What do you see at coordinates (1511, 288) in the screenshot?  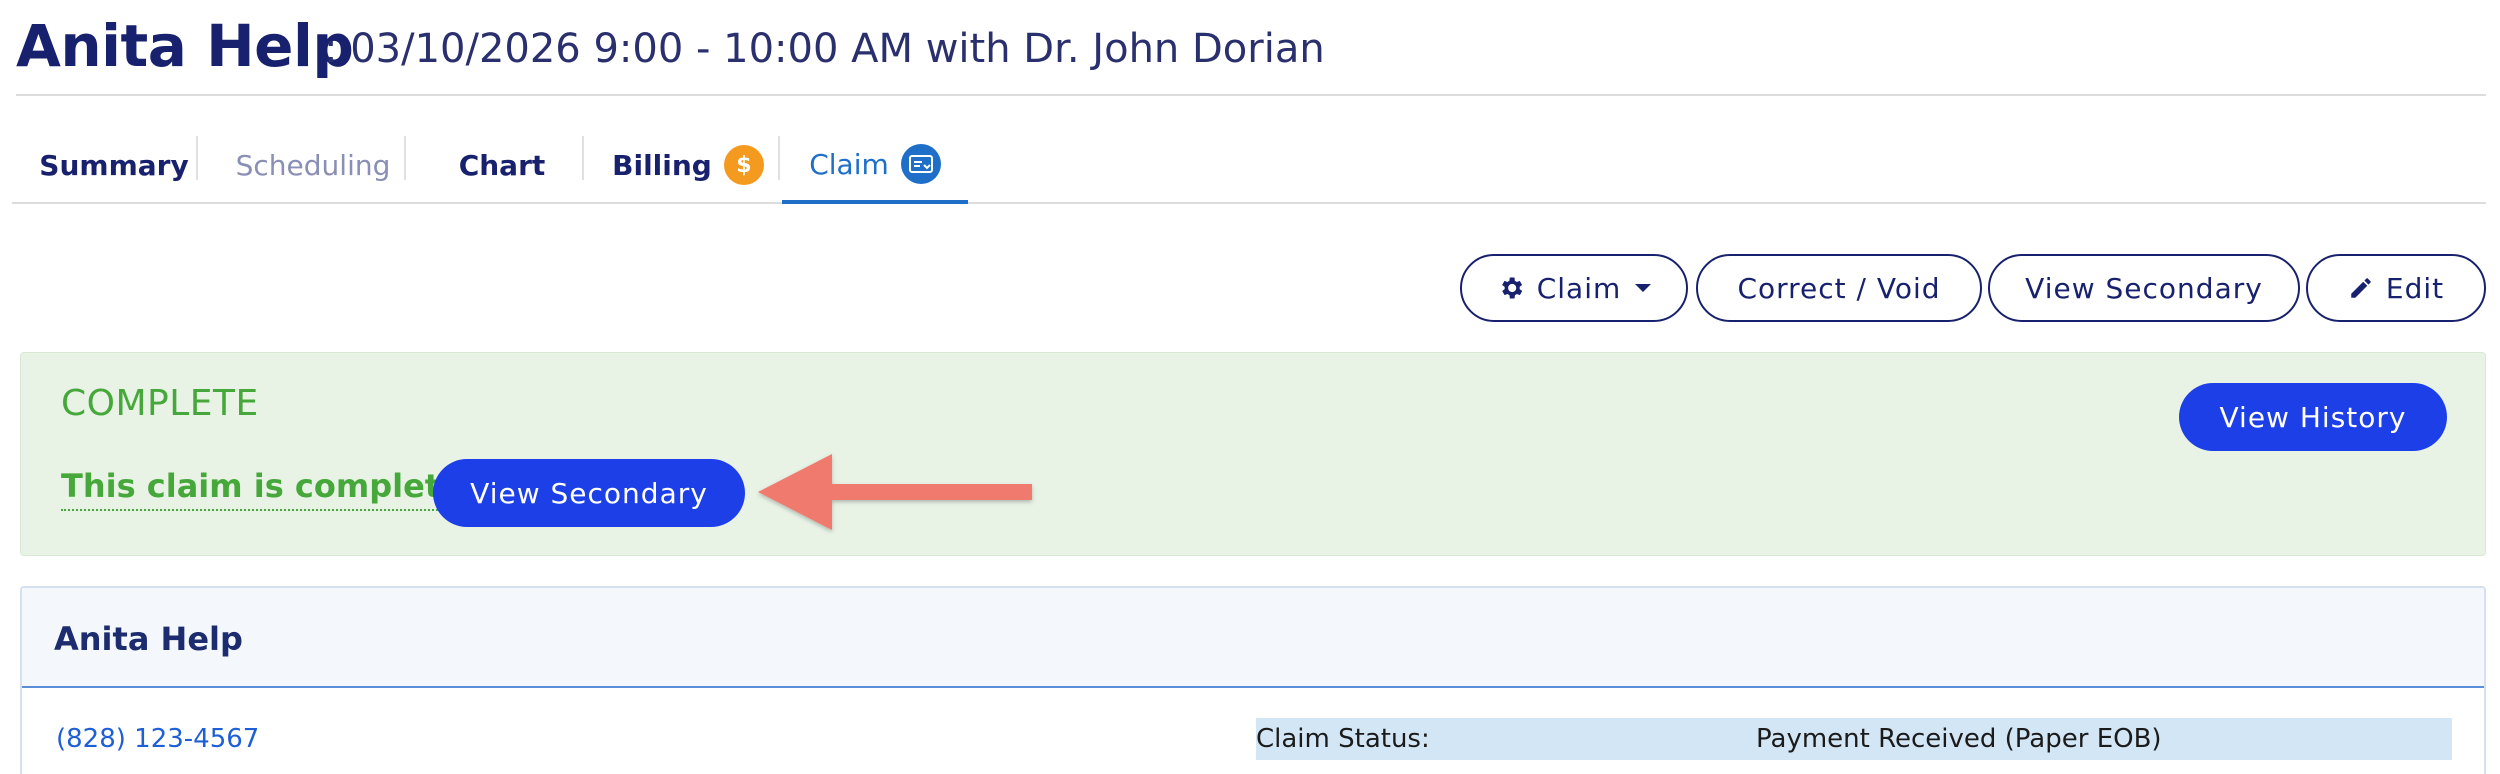 I see `gear-icon` at bounding box center [1511, 288].